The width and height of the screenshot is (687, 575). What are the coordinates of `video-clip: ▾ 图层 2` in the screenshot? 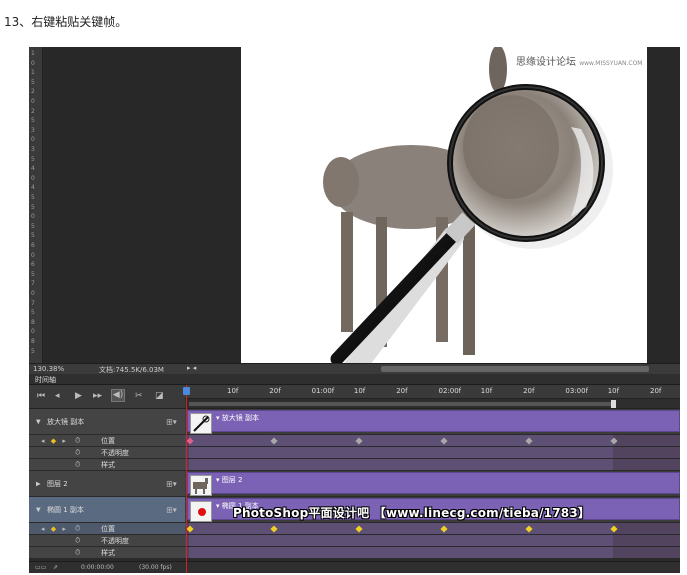 It's located at (433, 484).